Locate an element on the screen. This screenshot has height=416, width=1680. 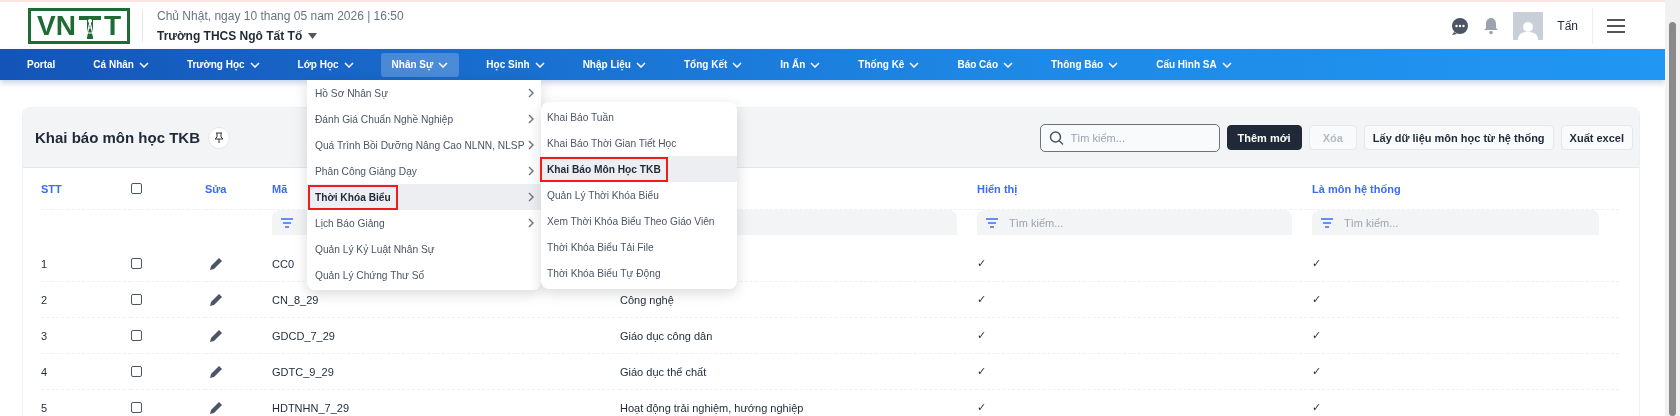
nav-tab: Thống Kê is located at coordinates (889, 64).